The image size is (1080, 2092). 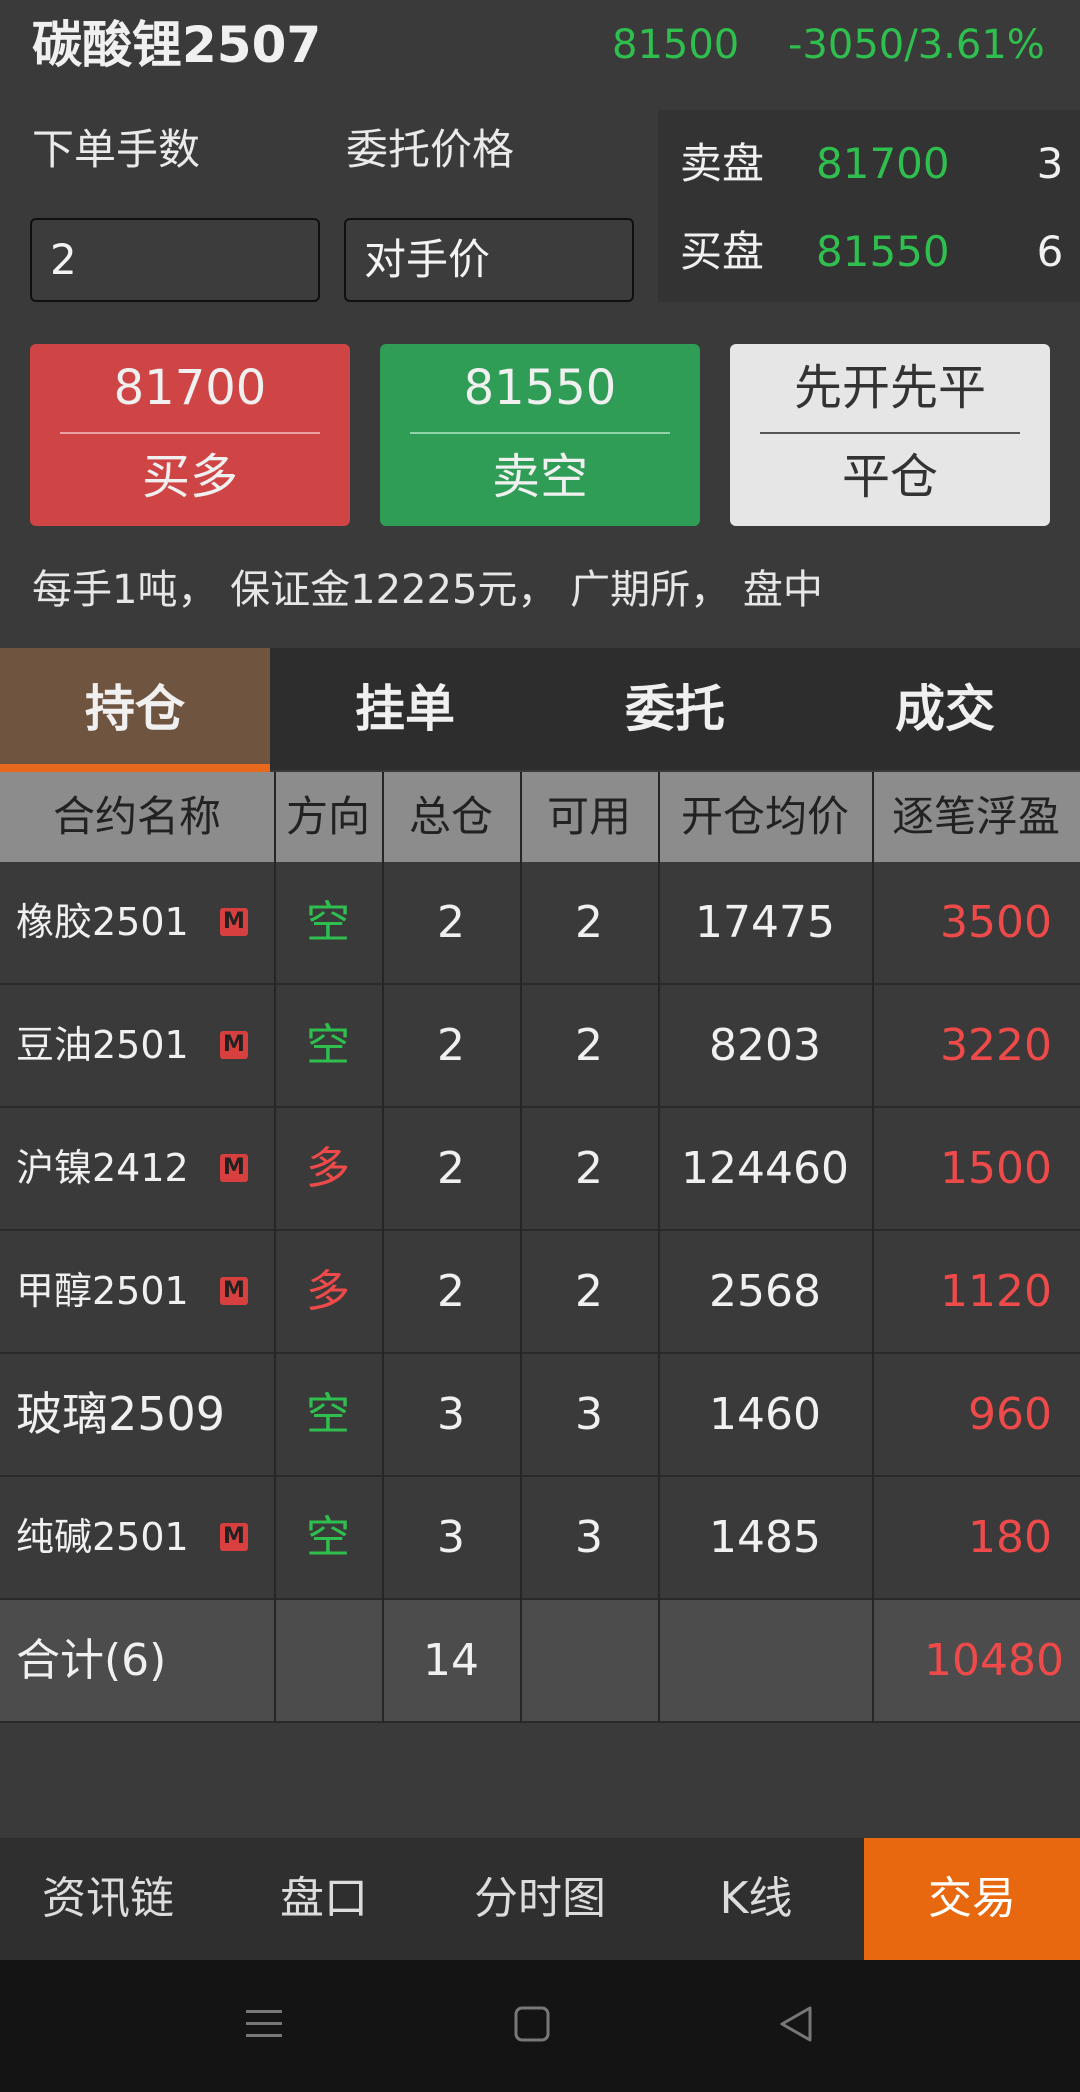 What do you see at coordinates (540, 1661) in the screenshot?
I see `summary-row: 合计(6) 14 10480` at bounding box center [540, 1661].